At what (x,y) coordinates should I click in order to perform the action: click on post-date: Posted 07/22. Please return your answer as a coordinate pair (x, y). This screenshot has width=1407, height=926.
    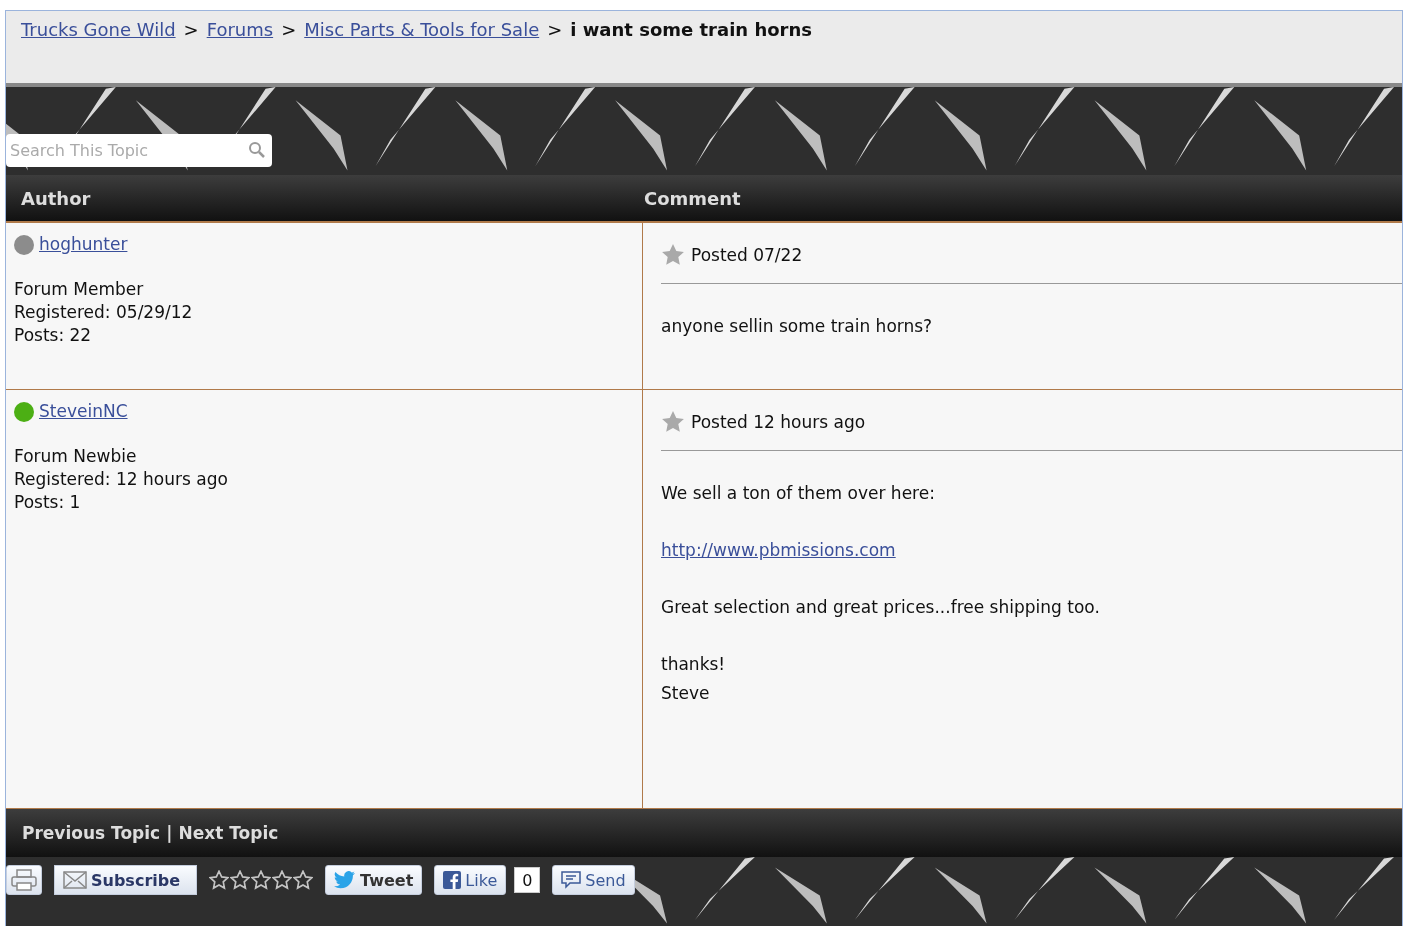
    Looking at the image, I should click on (747, 255).